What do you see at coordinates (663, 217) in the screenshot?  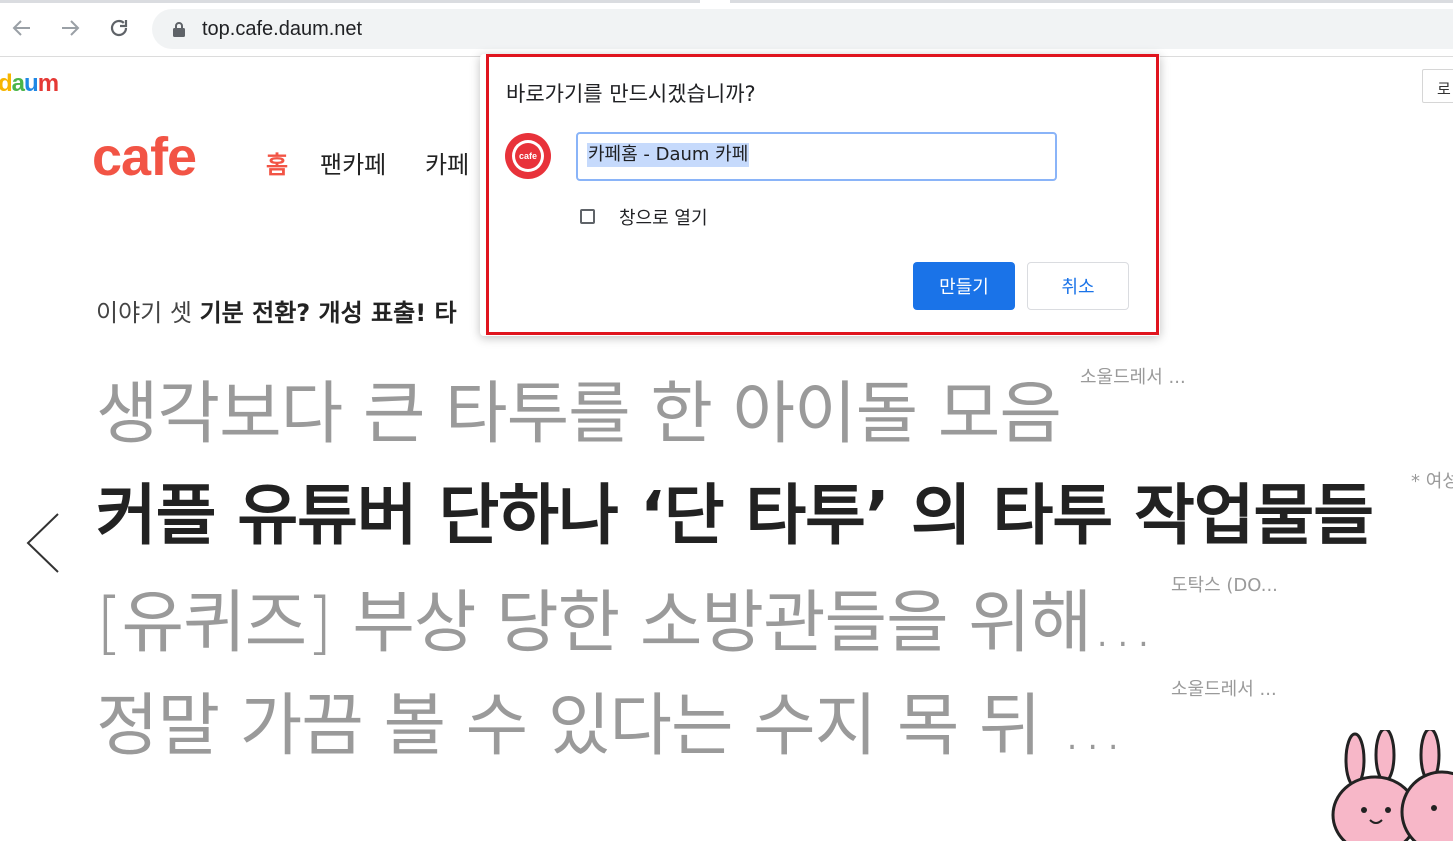 I see `open-as-window-label: 창으로 열기` at bounding box center [663, 217].